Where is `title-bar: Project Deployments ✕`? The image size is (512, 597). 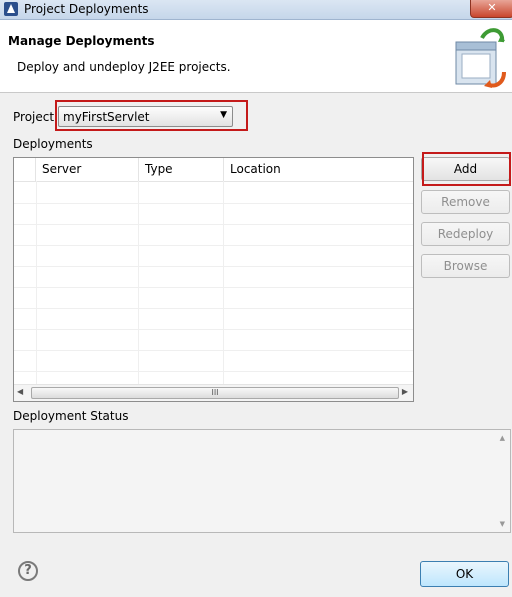 title-bar: Project Deployments ✕ is located at coordinates (256, 10).